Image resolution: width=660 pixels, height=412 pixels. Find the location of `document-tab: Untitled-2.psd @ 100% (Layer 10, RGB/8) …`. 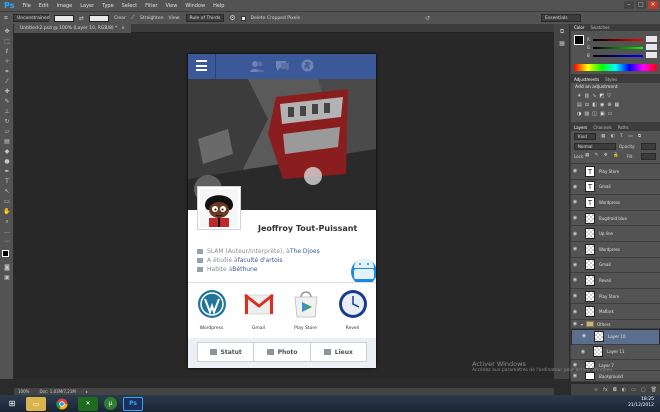

document-tab: Untitled-2.psd @ 100% (Layer 10, RGB/8) … is located at coordinates (73, 28).